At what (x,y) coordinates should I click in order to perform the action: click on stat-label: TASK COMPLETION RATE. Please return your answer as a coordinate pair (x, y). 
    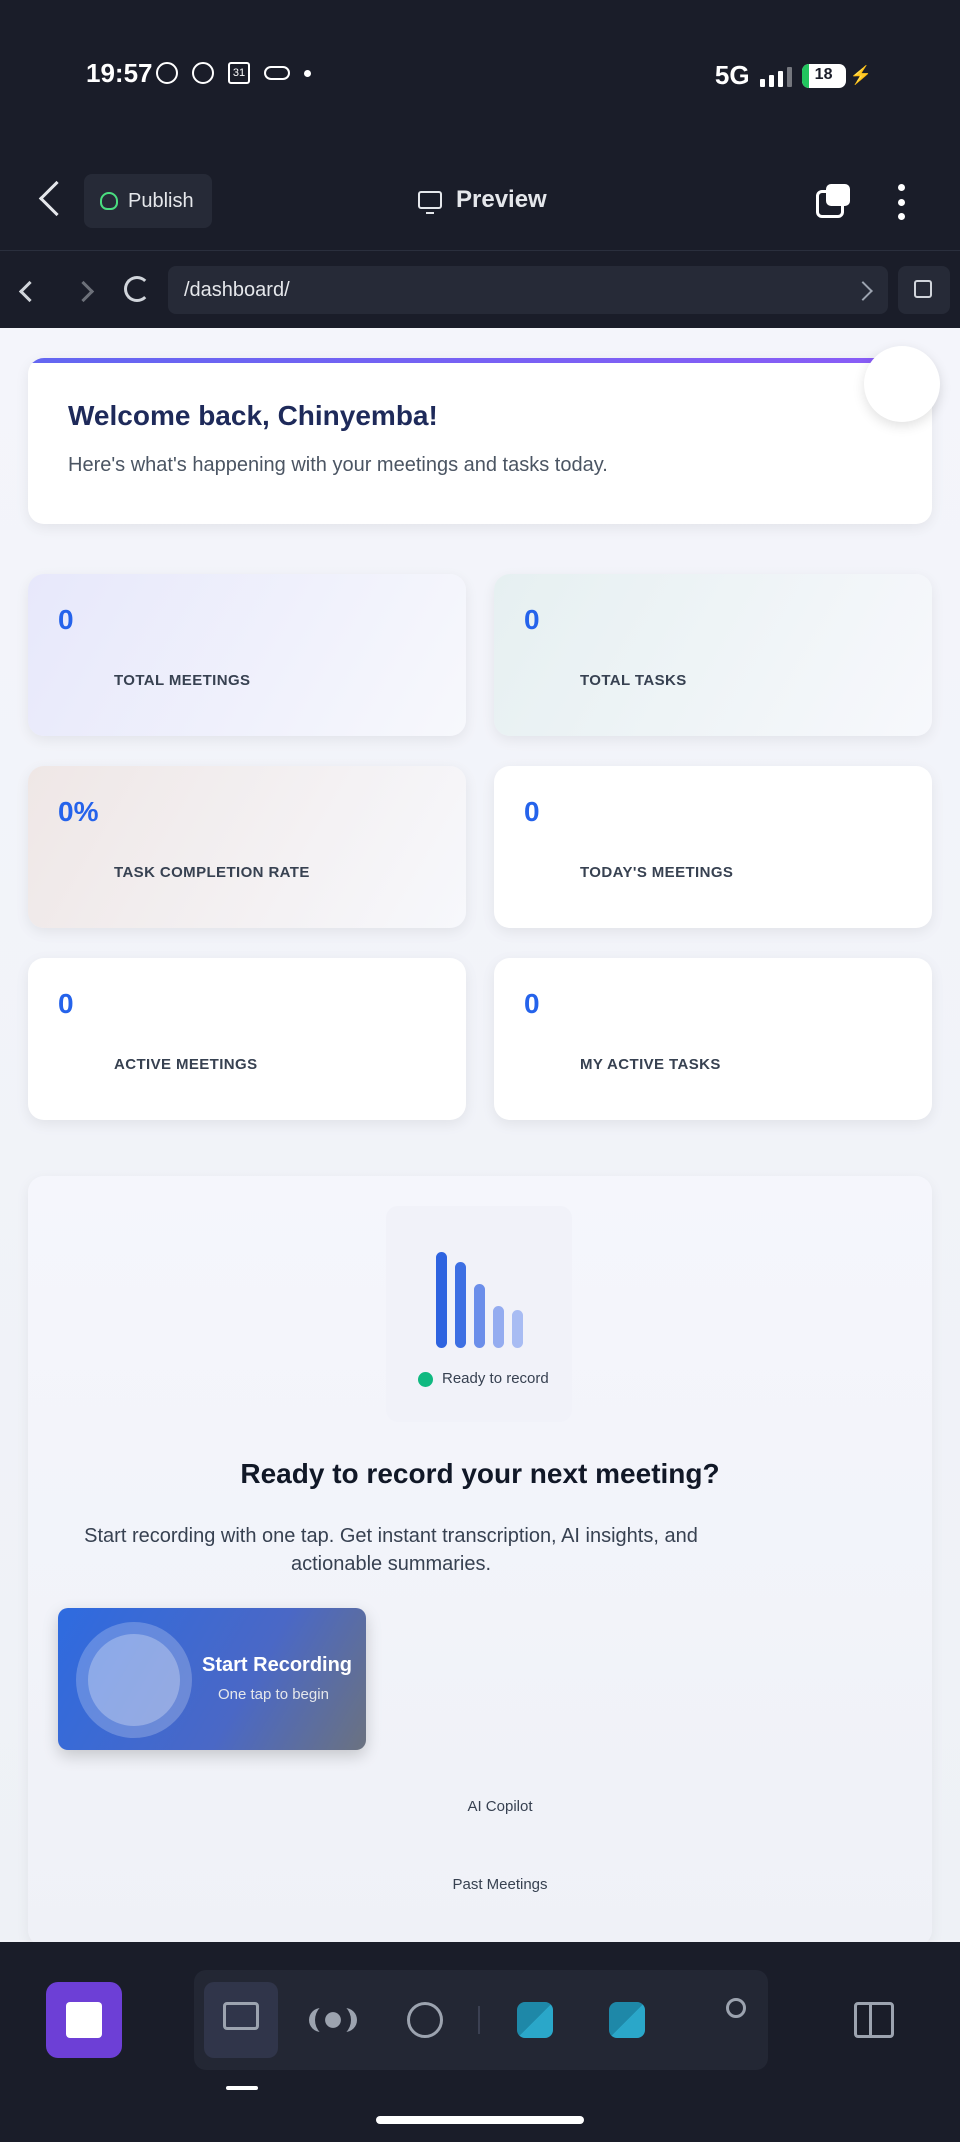
    Looking at the image, I should click on (212, 872).